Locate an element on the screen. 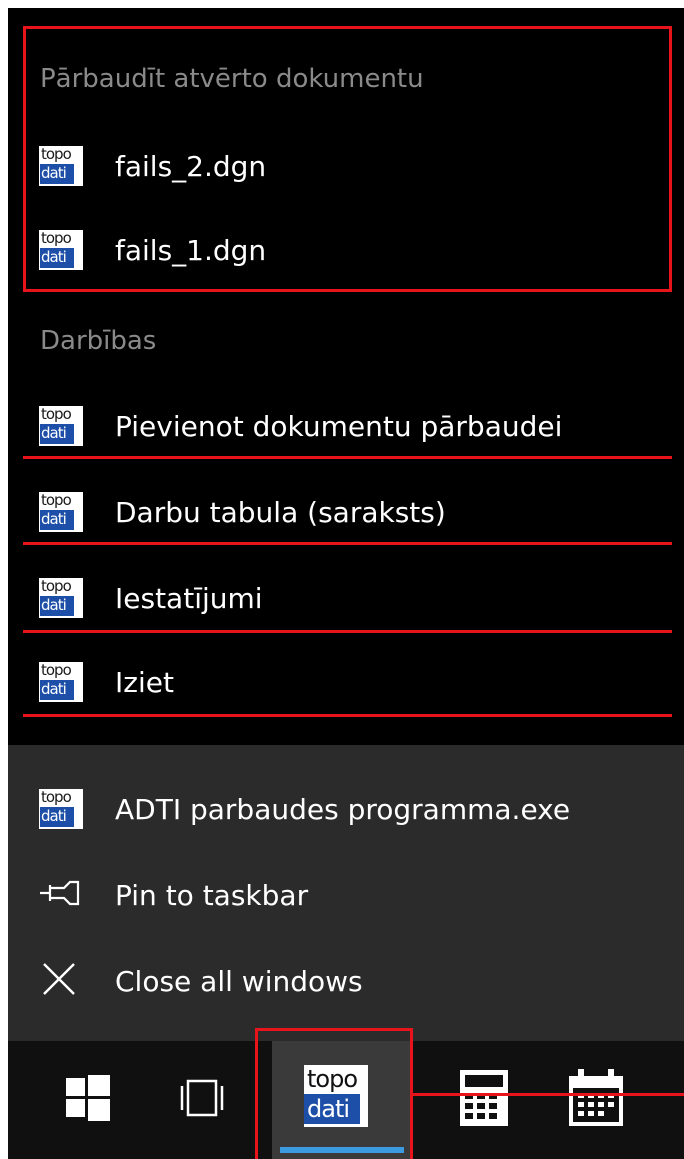  topo-dati-app-icon: topo dati is located at coordinates (336, 1096).